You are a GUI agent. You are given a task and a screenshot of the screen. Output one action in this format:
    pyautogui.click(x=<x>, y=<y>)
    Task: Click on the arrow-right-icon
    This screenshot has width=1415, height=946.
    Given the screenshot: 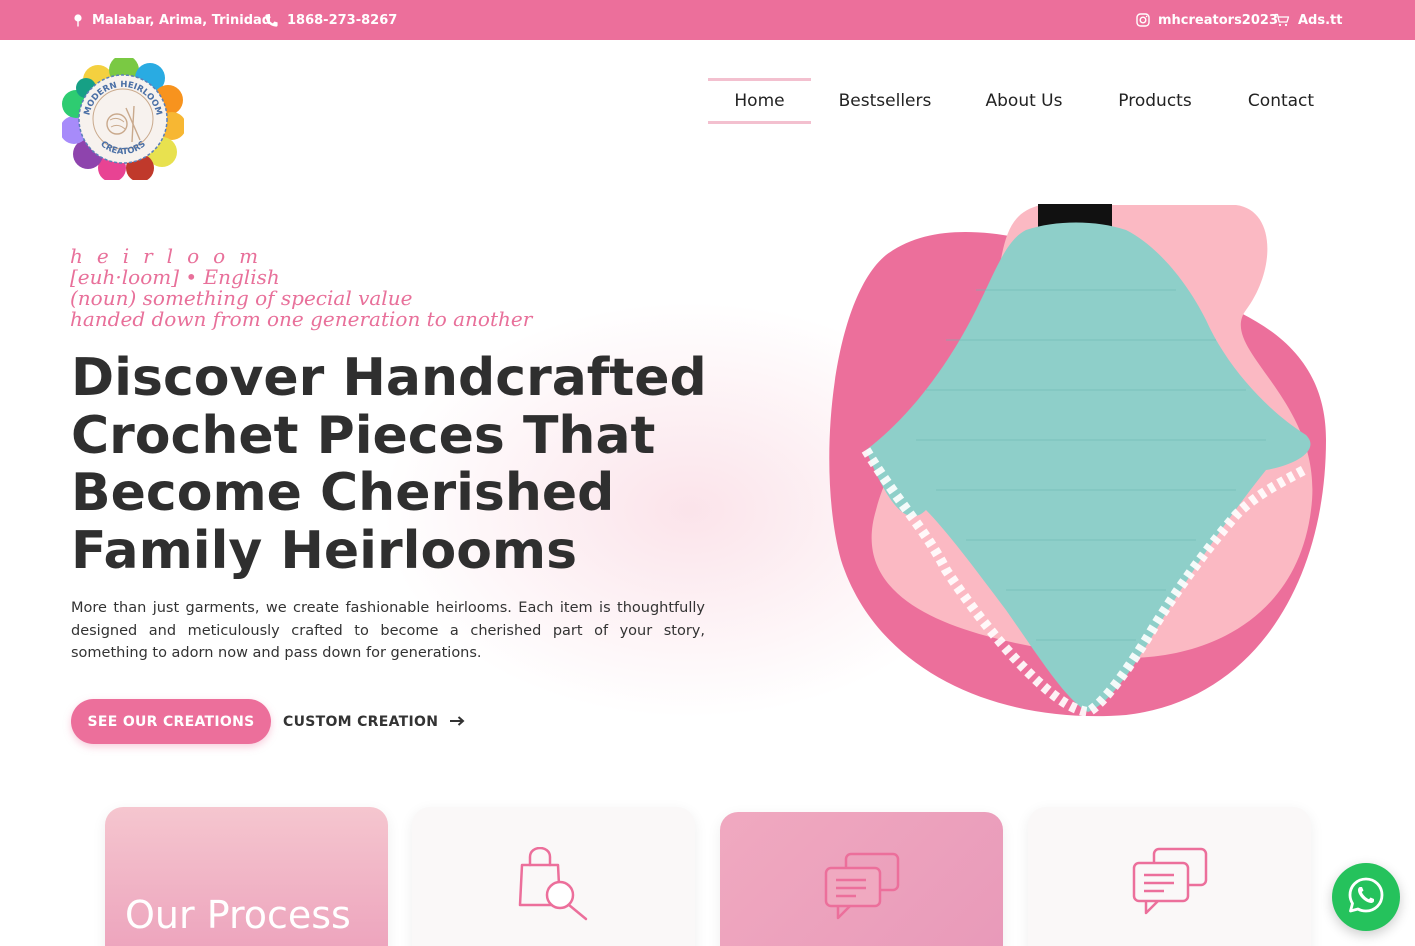 What is the action you would take?
    pyautogui.click(x=457, y=722)
    